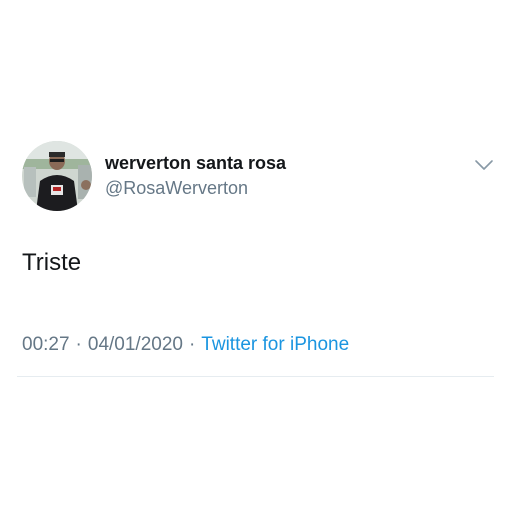  What do you see at coordinates (195, 175) in the screenshot?
I see `tweet-author: werverton santa rosa @RosaWerverton` at bounding box center [195, 175].